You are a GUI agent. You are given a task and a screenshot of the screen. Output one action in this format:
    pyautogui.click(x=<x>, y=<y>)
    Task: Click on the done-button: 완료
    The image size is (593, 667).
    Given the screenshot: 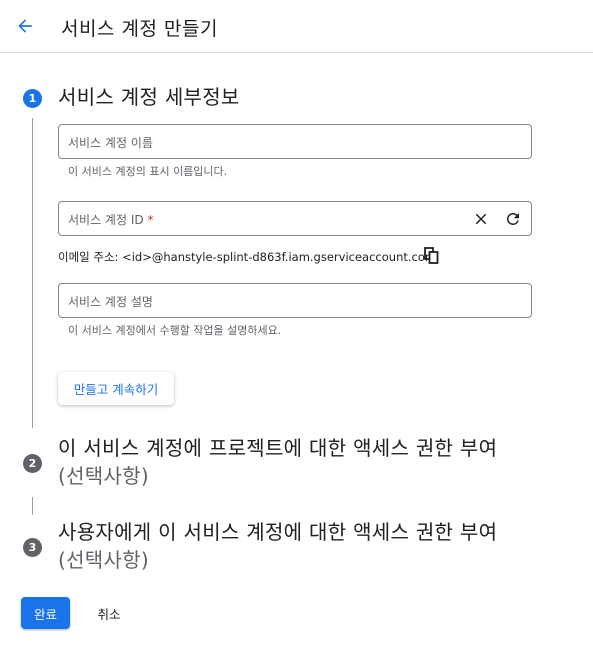 What is the action you would take?
    pyautogui.click(x=45, y=613)
    